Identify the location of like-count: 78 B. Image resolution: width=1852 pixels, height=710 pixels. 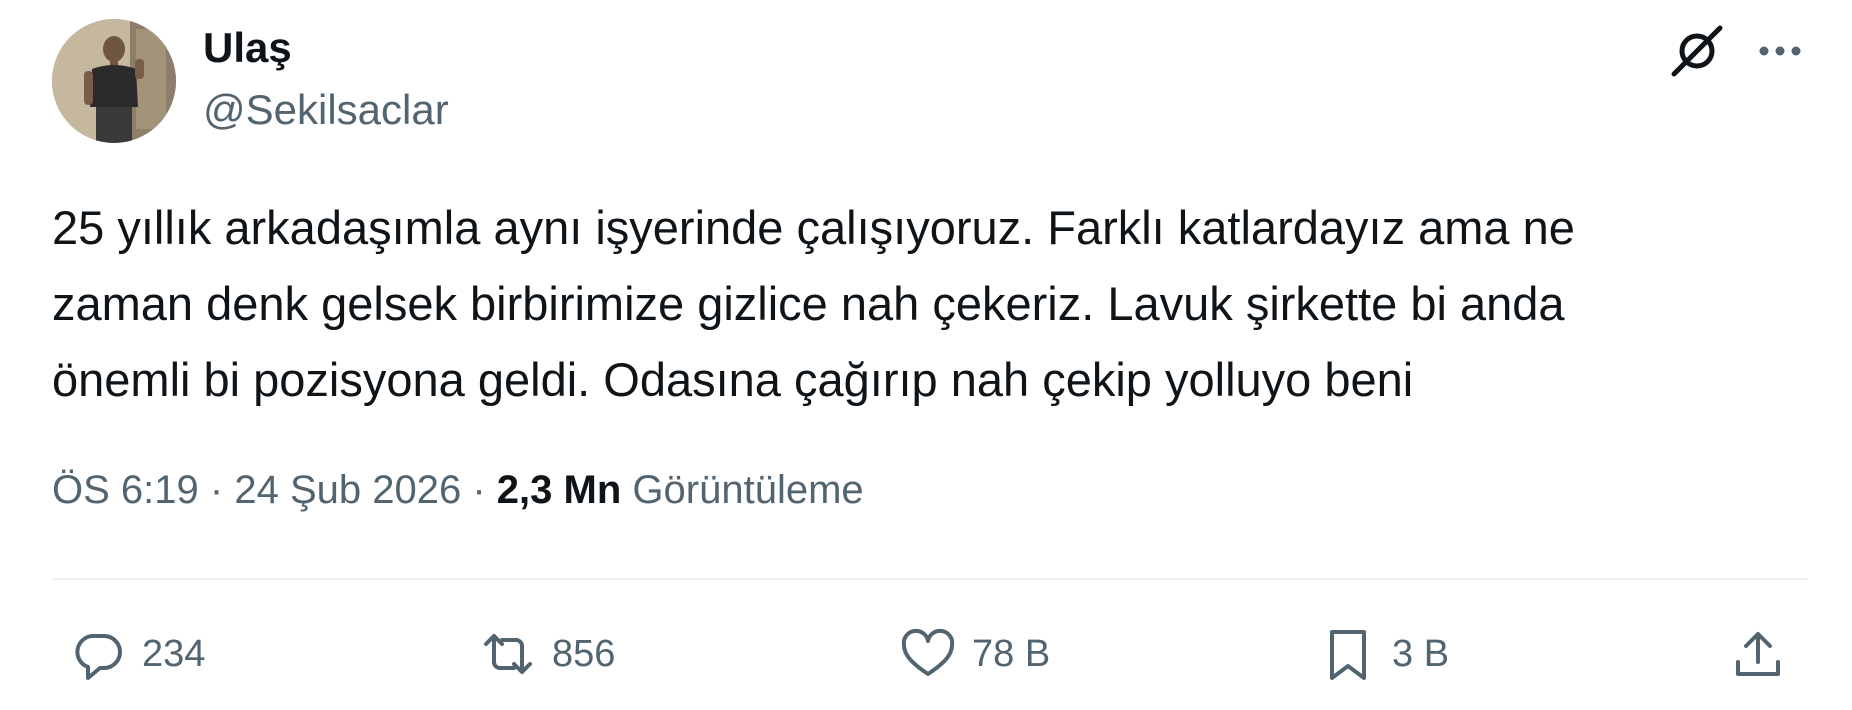
(1011, 654).